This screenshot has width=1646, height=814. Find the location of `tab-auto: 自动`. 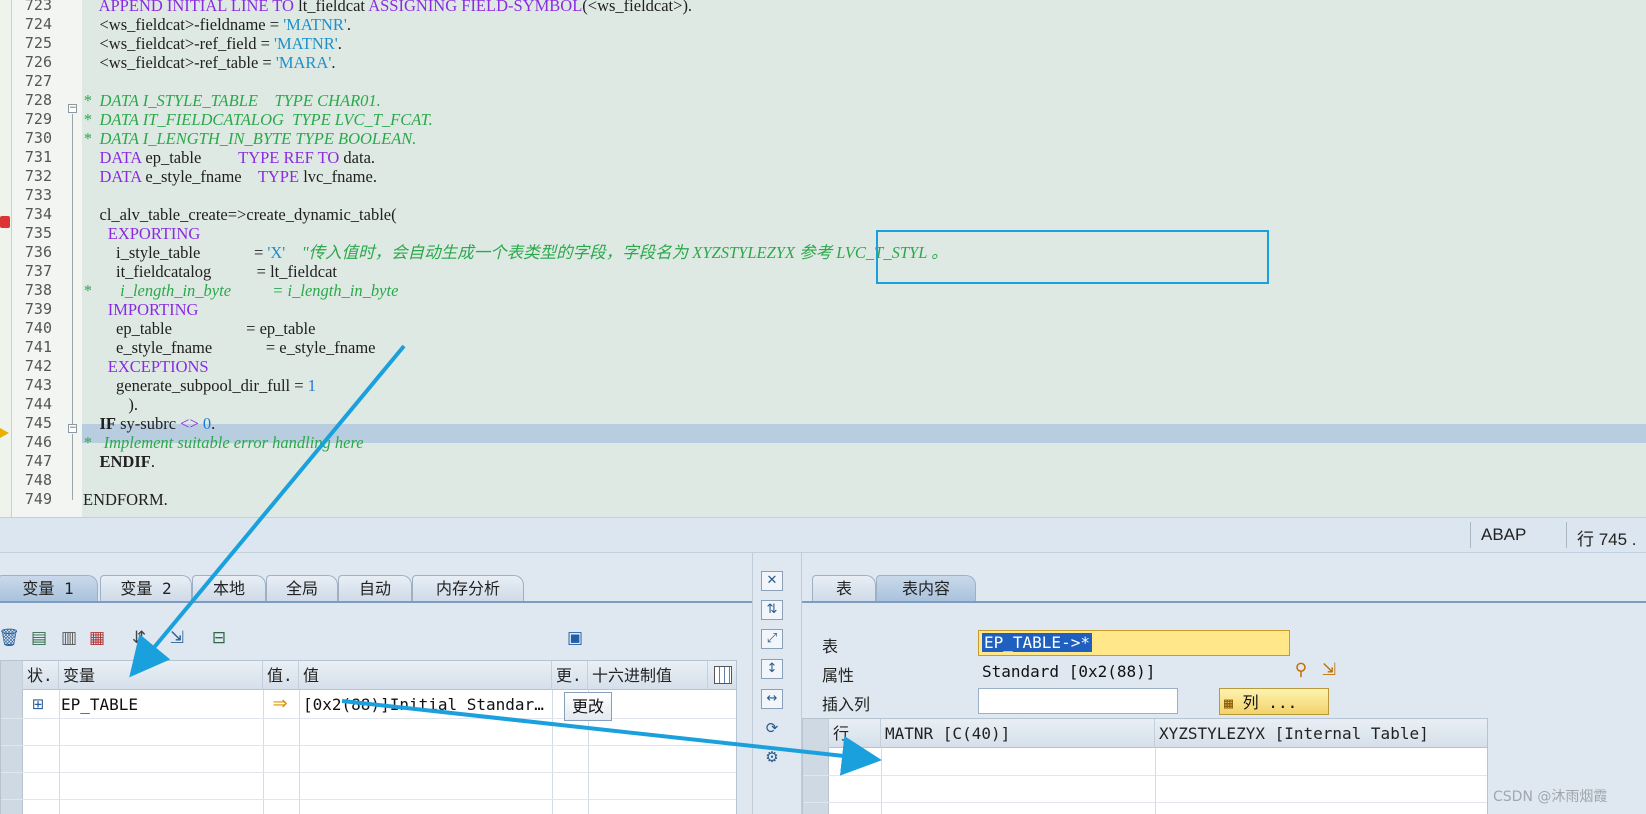

tab-auto: 自动 is located at coordinates (375, 588).